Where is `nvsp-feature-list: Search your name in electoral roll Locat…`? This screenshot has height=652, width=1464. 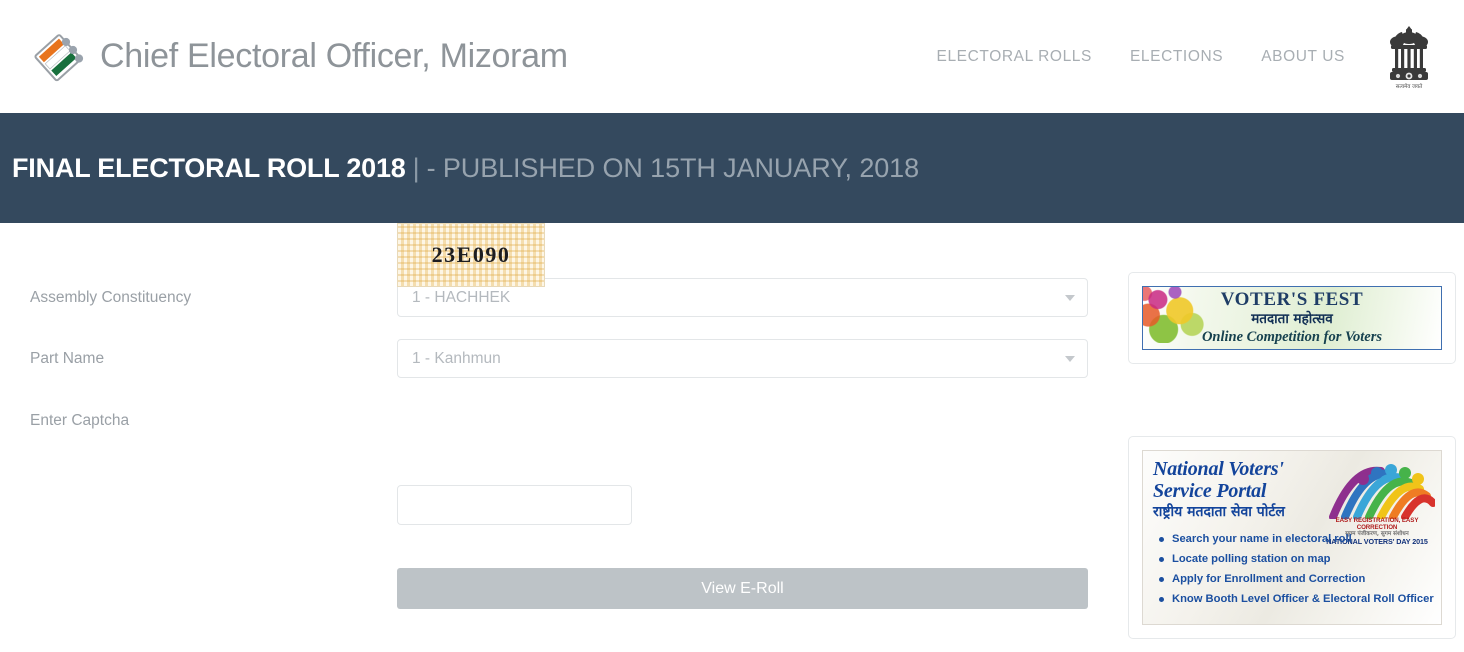
nvsp-feature-list: Search your name in electoral roll Locat… is located at coordinates (1300, 570).